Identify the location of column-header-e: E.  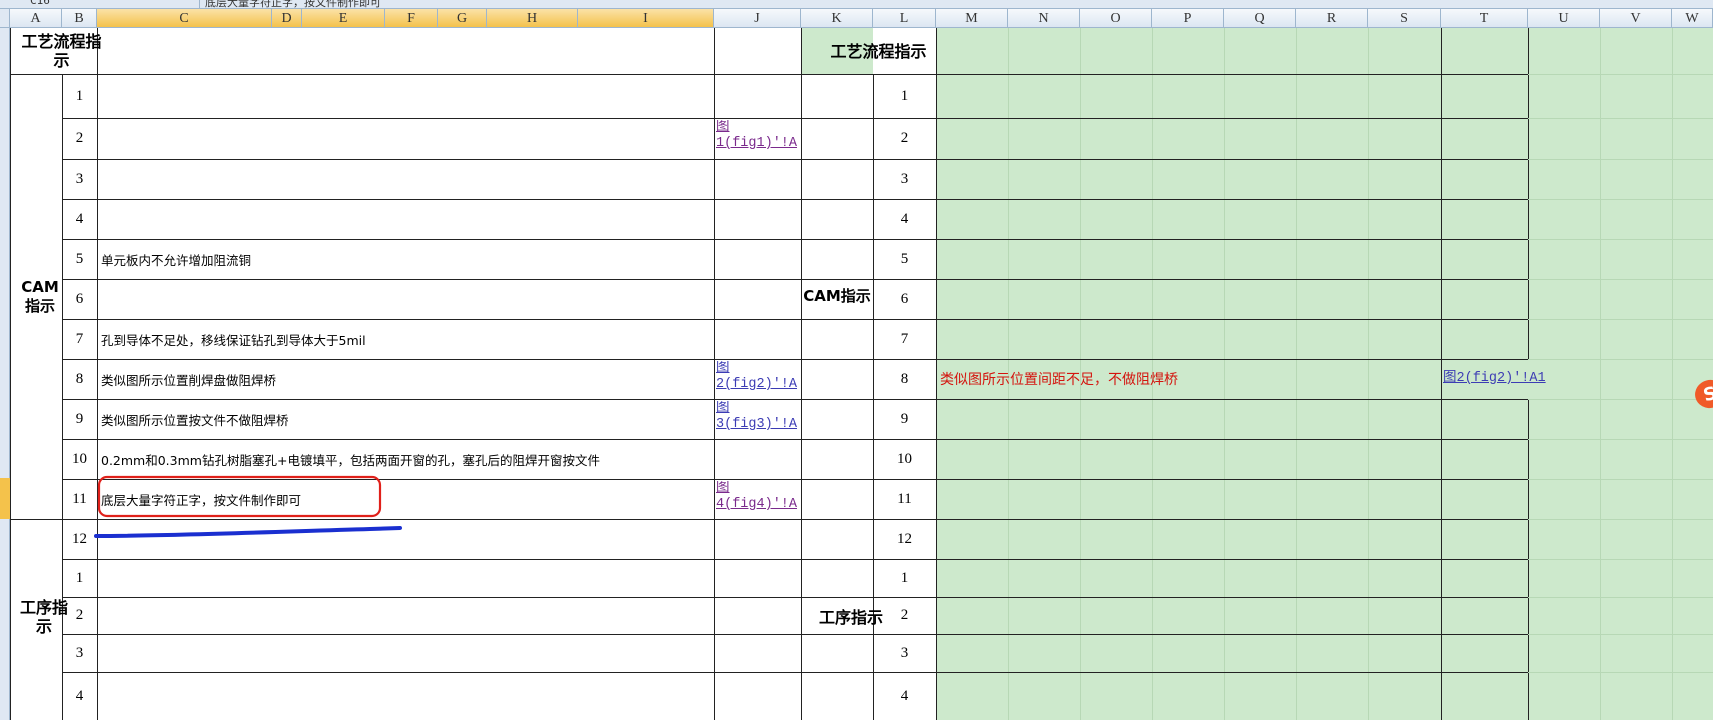
(343, 18).